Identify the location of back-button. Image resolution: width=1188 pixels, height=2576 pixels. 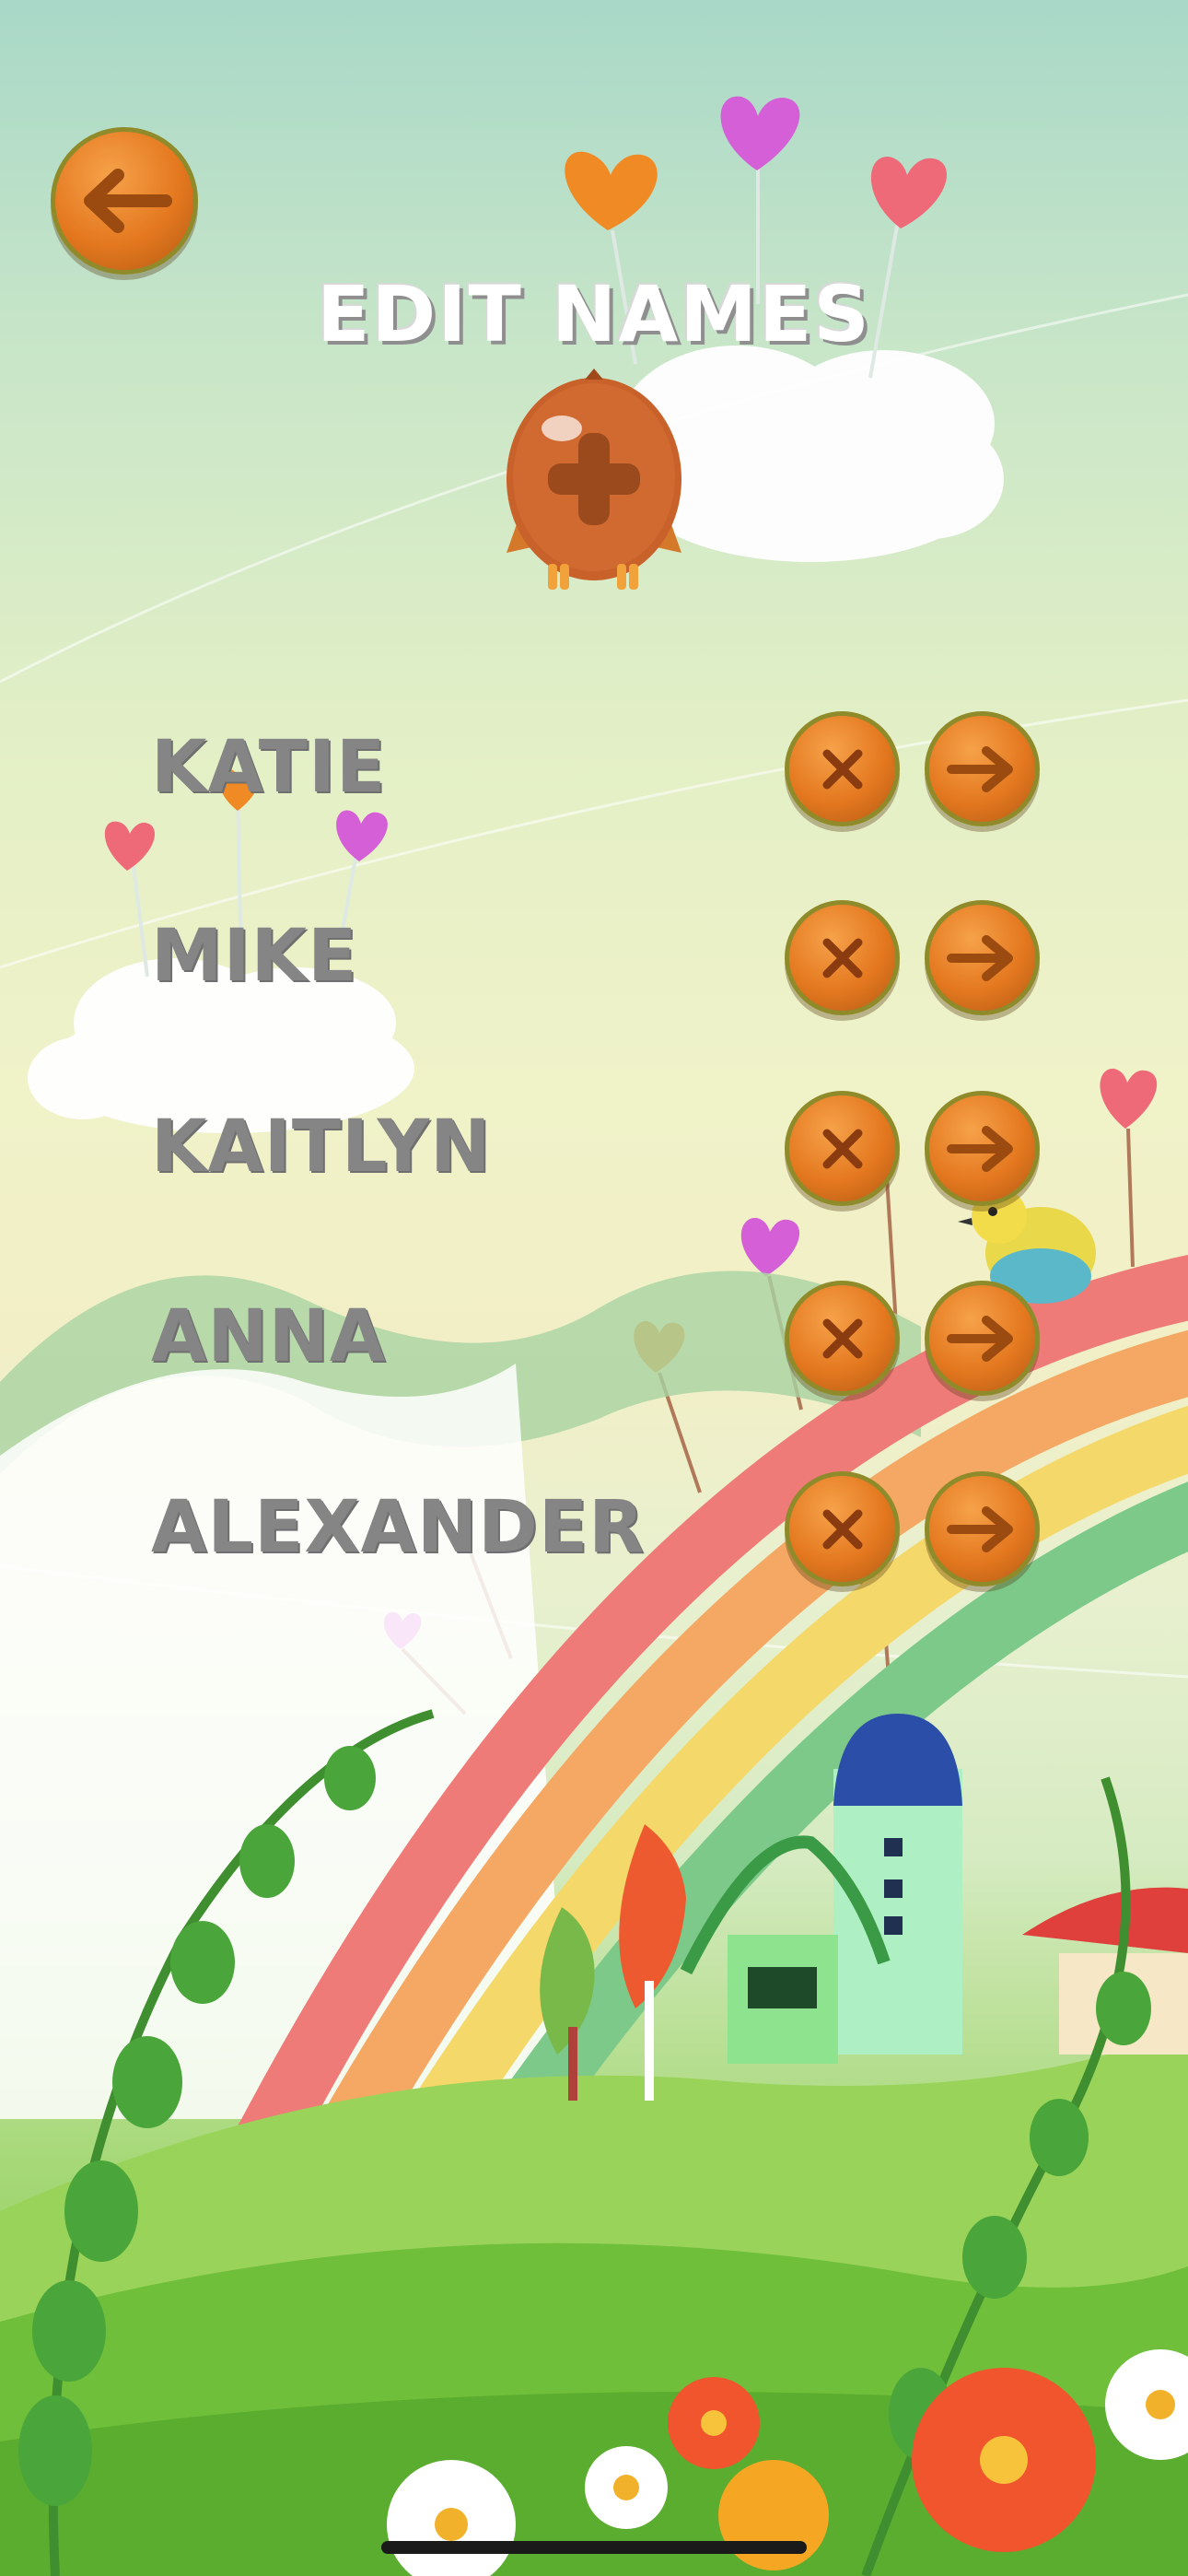
(124, 201).